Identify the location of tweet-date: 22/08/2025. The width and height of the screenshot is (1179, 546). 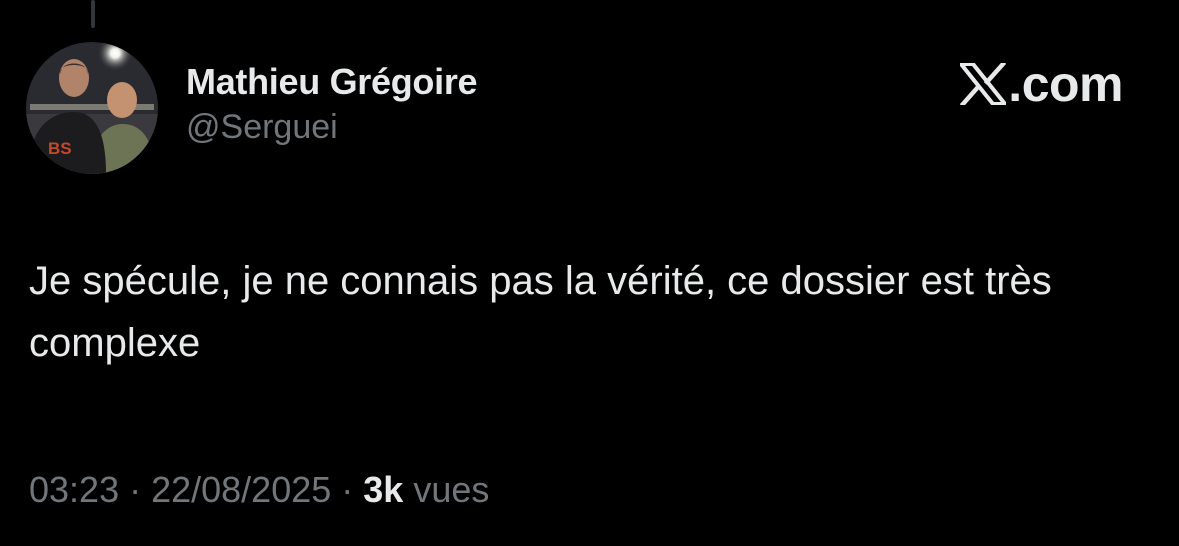
(241, 489).